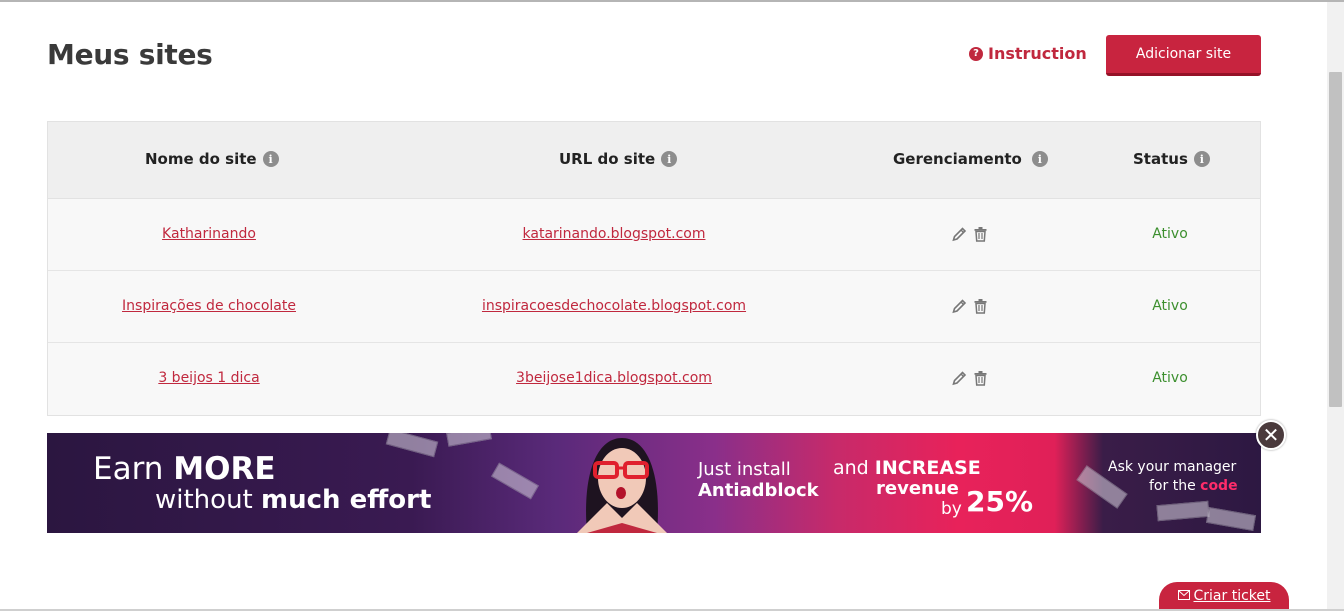 The image size is (1344, 615). I want to click on site-name-link: Katharinando, so click(209, 234).